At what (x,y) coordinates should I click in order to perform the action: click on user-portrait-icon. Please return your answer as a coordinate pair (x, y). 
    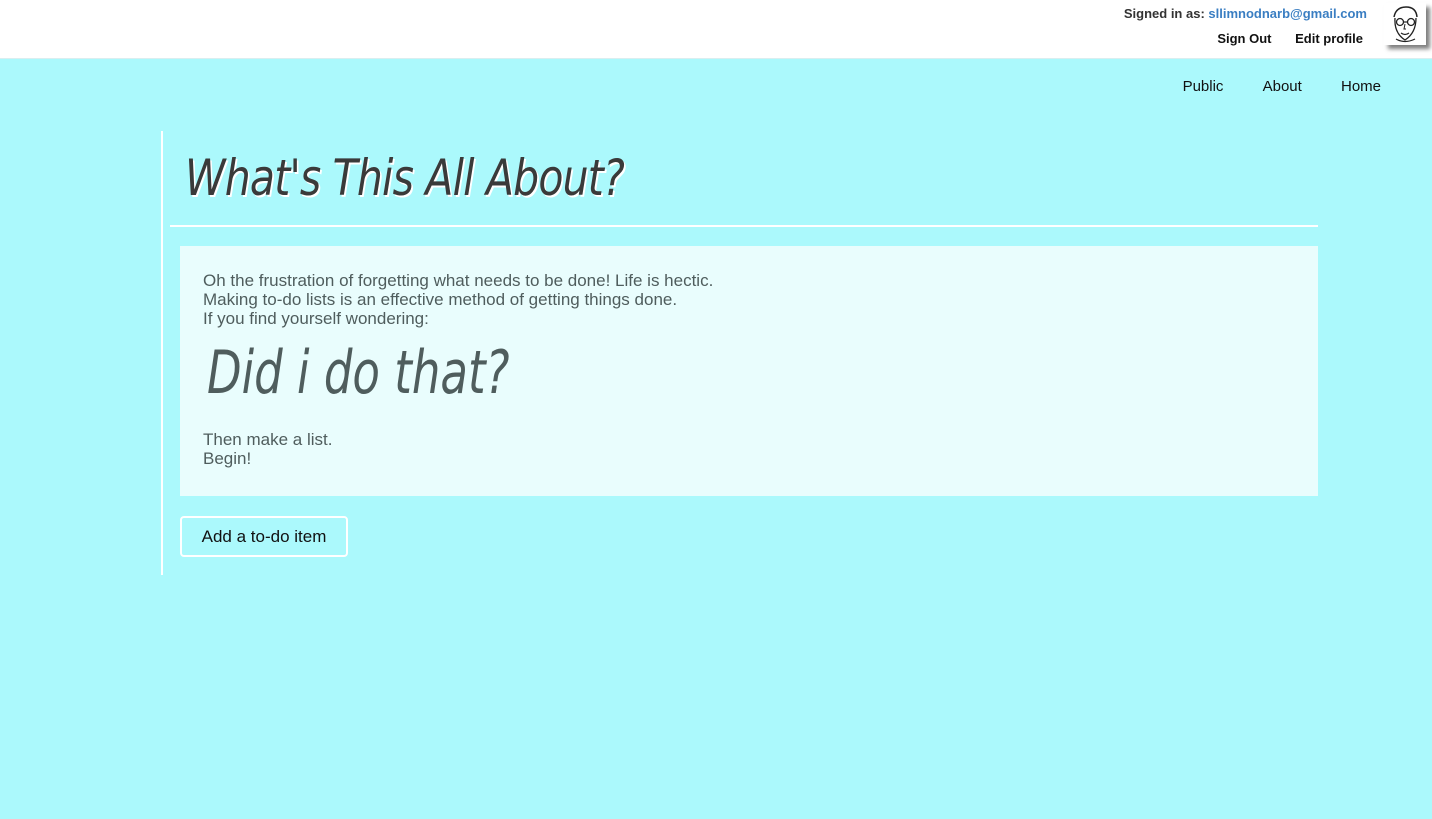
    Looking at the image, I should click on (1405, 24).